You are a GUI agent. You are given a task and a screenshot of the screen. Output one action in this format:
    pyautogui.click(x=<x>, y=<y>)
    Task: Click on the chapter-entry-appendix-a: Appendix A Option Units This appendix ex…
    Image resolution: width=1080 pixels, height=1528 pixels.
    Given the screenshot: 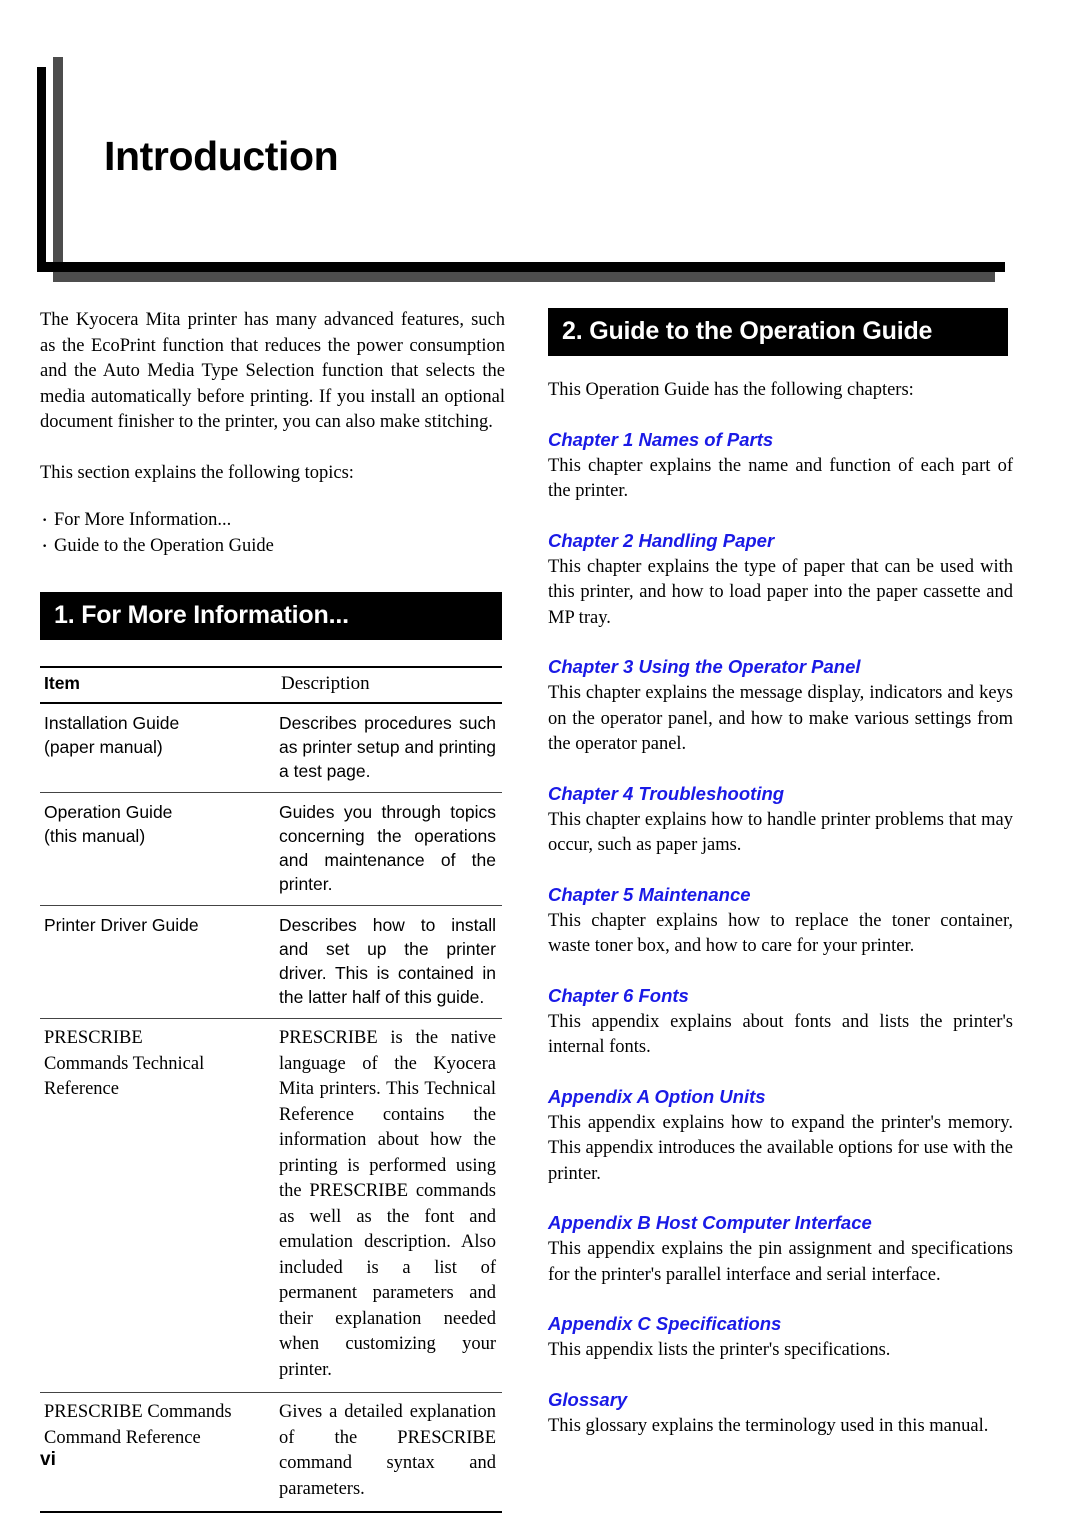 What is the action you would take?
    pyautogui.click(x=780, y=1136)
    